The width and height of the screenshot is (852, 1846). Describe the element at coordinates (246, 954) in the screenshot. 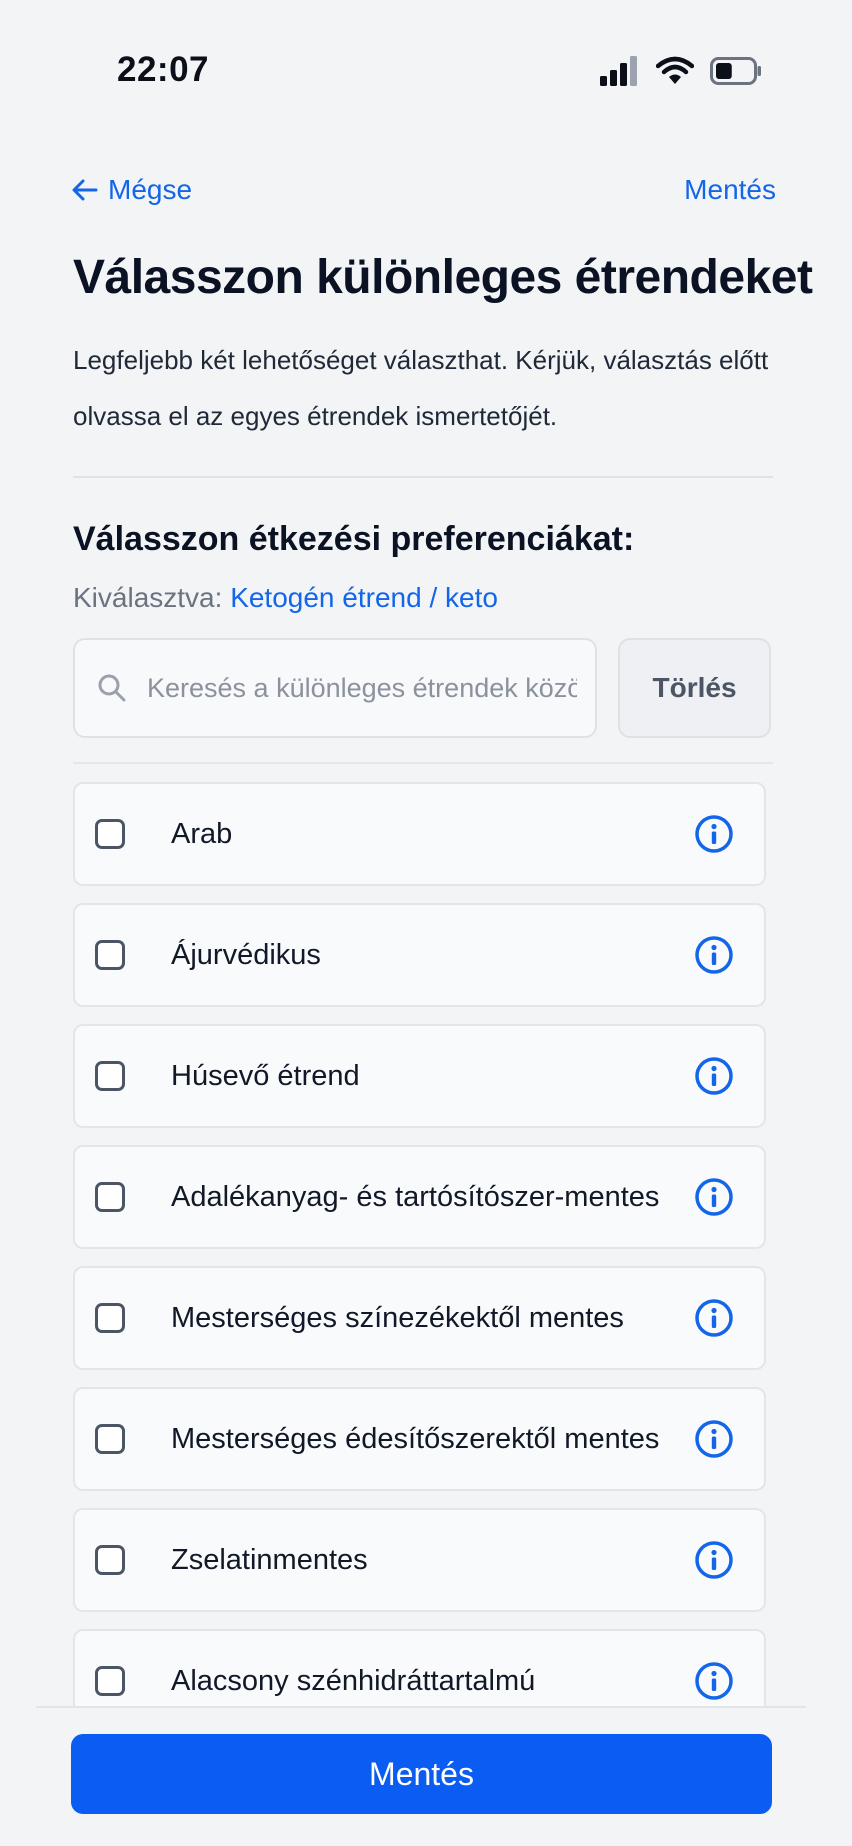

I see `diet-label: Ájurvédikus` at that location.